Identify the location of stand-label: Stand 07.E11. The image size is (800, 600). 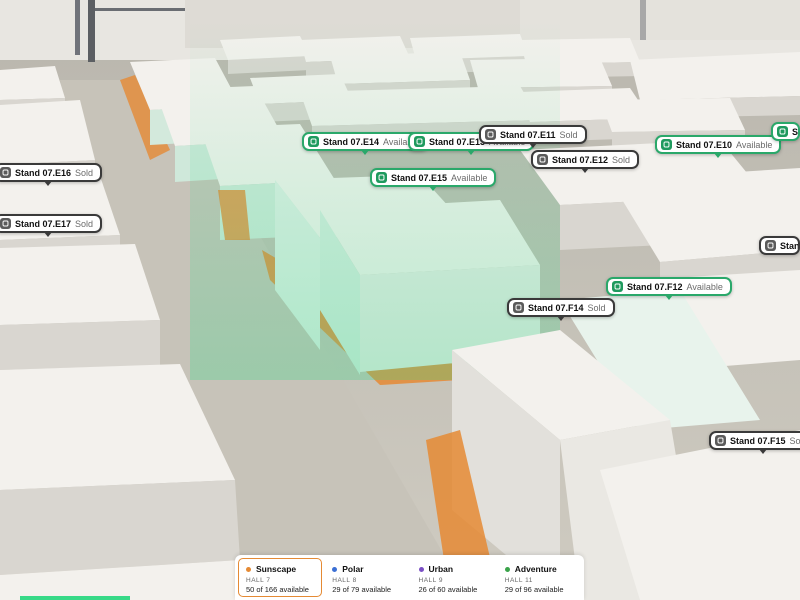
(528, 134).